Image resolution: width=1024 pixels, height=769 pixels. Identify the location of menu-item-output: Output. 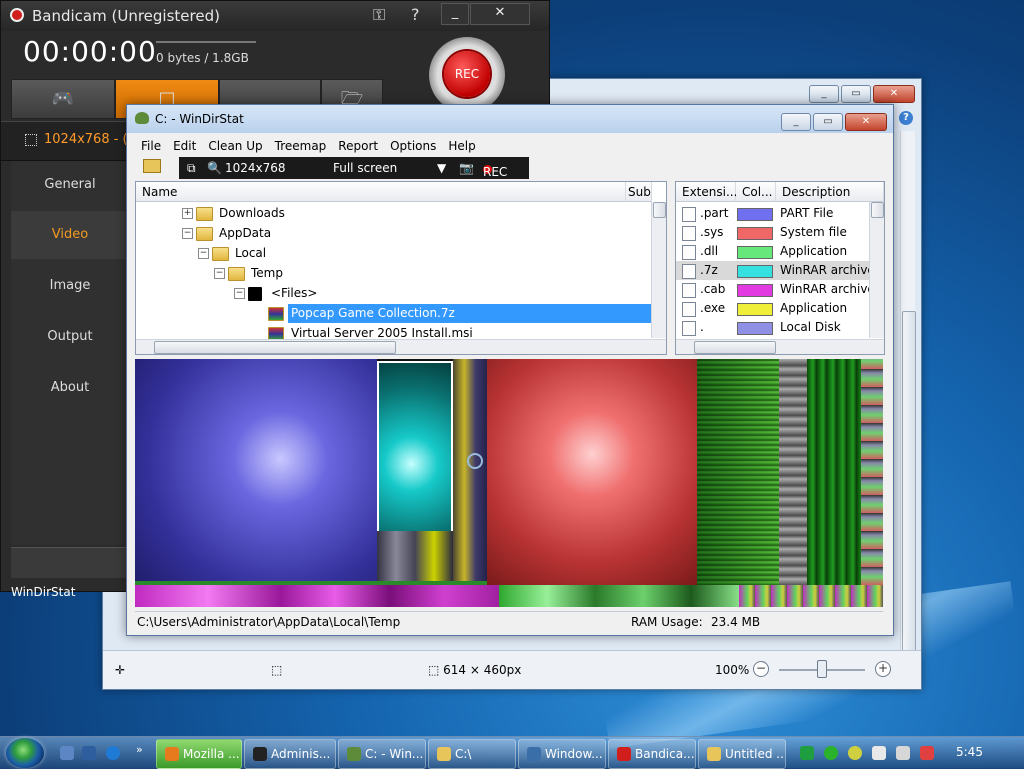
(70, 337).